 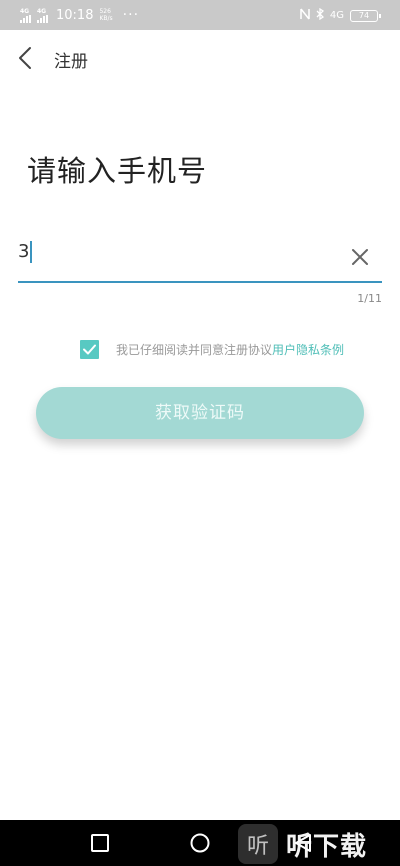 What do you see at coordinates (105, 11) in the screenshot?
I see `speed-value: 526` at bounding box center [105, 11].